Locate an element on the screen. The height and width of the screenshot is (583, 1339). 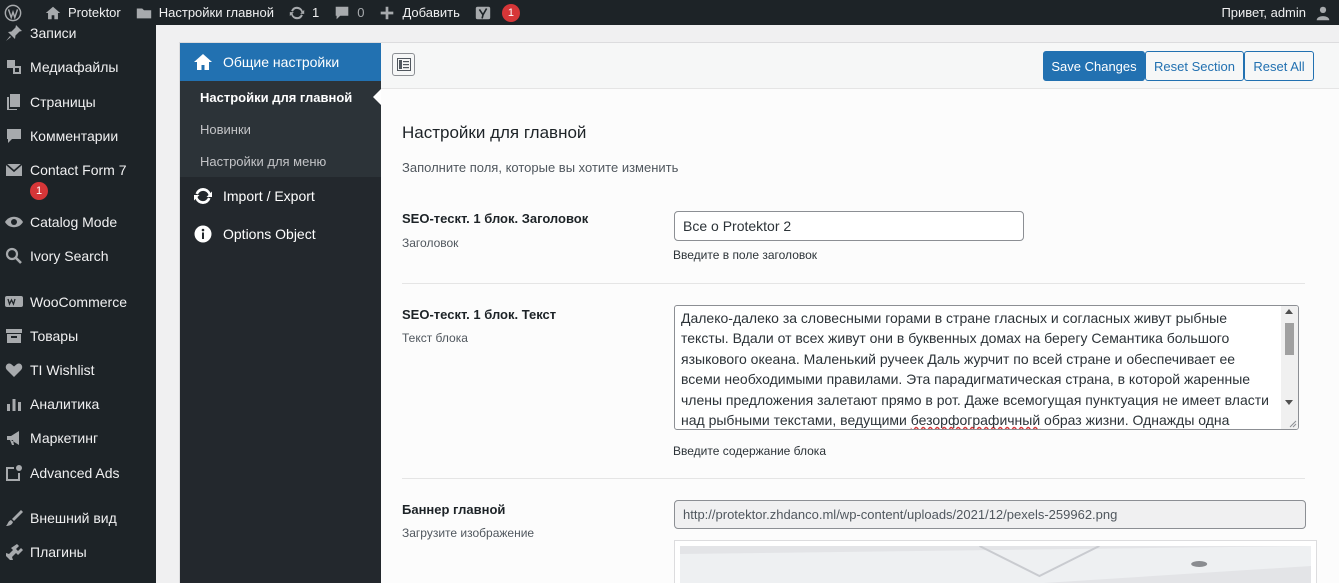
scroll-up-arrow-icon is located at coordinates (1289, 311).